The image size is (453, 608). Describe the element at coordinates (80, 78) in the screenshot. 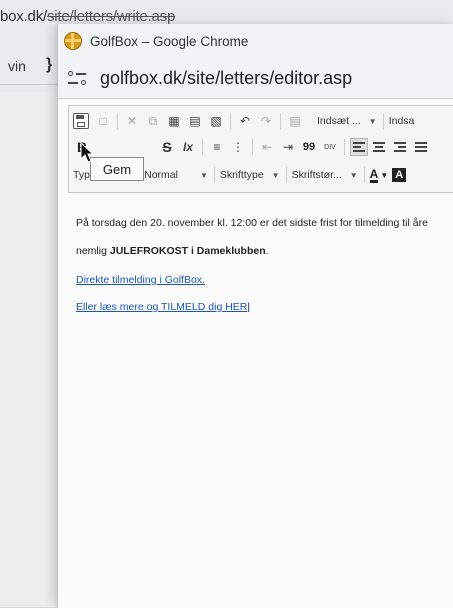

I see `site-info-icon` at that location.